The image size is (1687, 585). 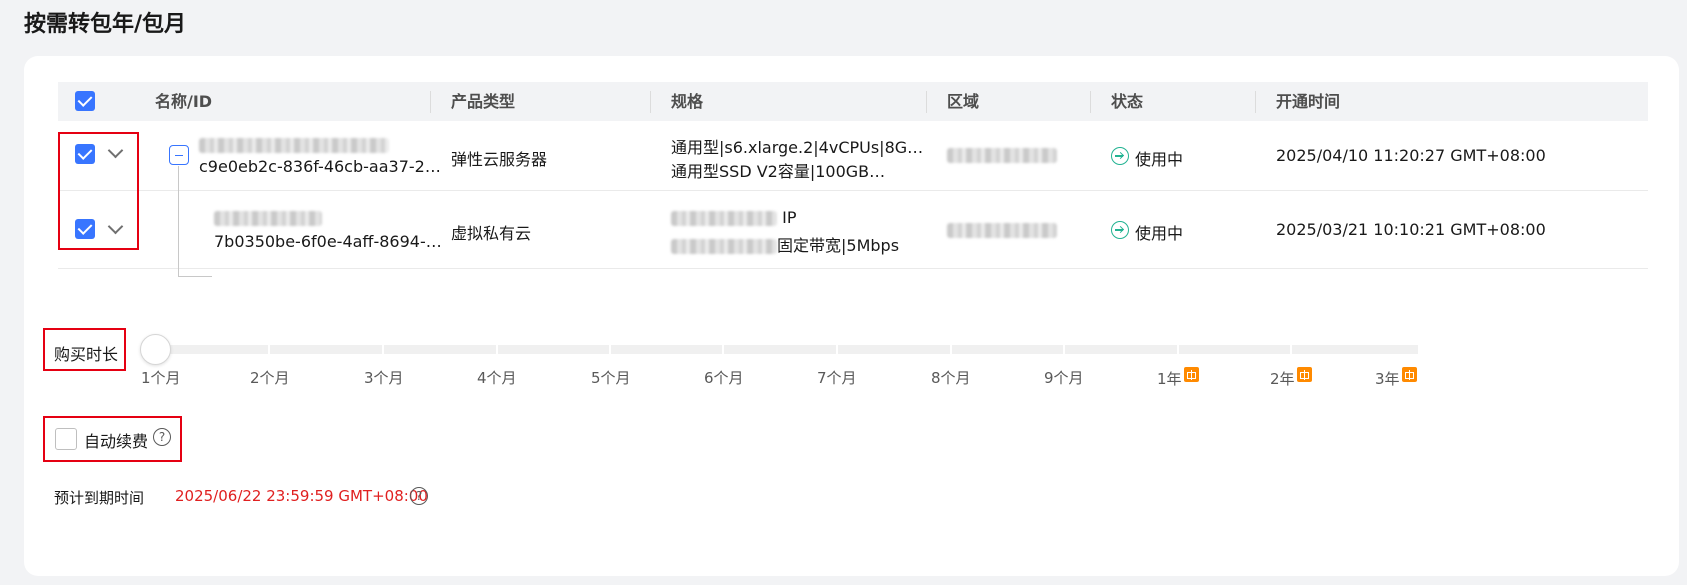 I want to click on product-type: 弹性云服务器, so click(x=499, y=159).